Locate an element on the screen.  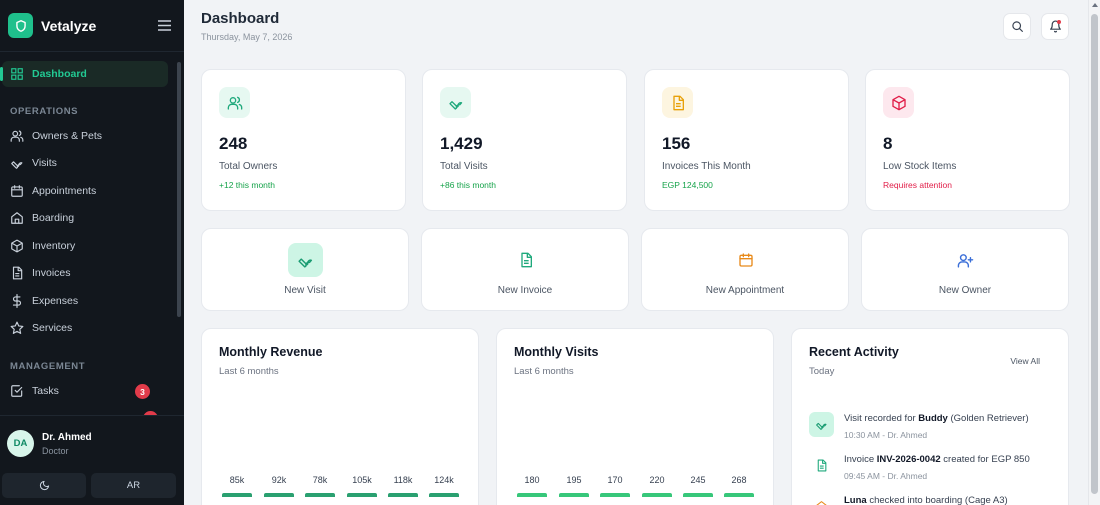
sidebar-item-visits: Visits is located at coordinates (88, 163).